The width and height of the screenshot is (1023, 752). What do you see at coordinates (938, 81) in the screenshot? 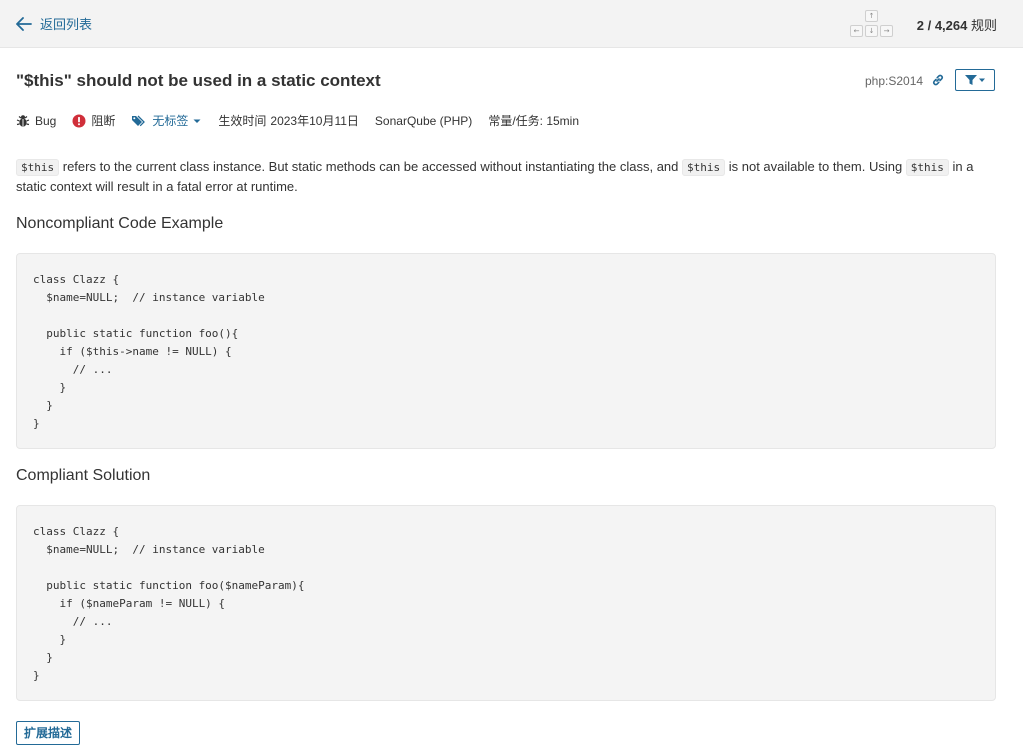
I see `permalink-icon` at bounding box center [938, 81].